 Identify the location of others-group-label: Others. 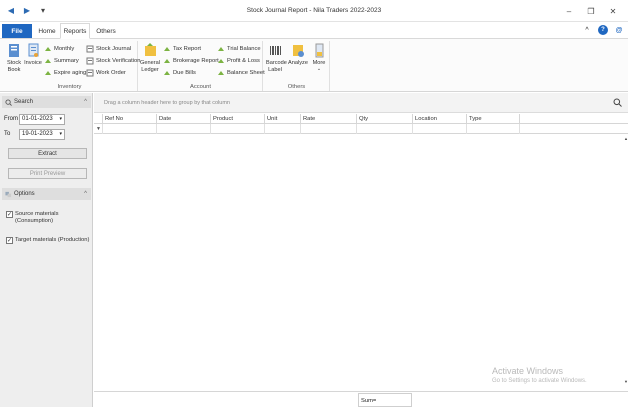
(296, 87).